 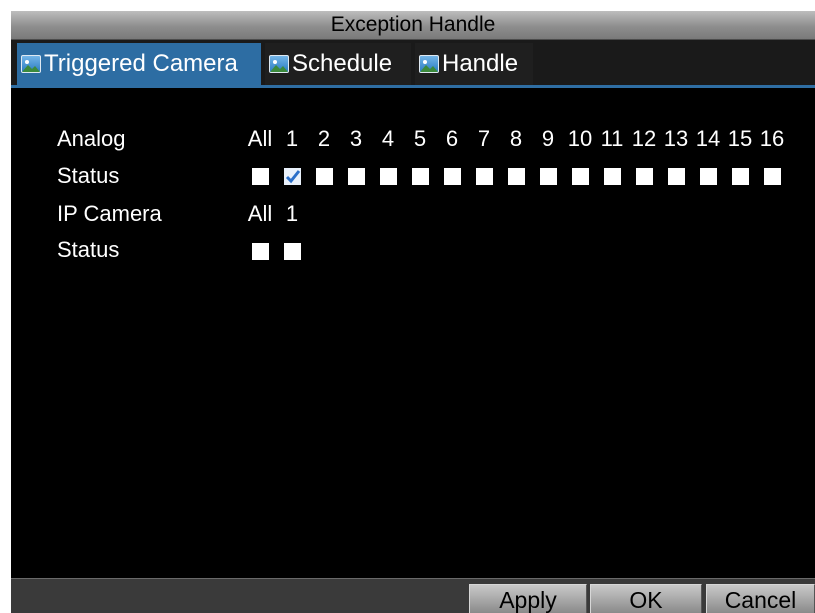 I want to click on apply-button: Apply, so click(x=528, y=598).